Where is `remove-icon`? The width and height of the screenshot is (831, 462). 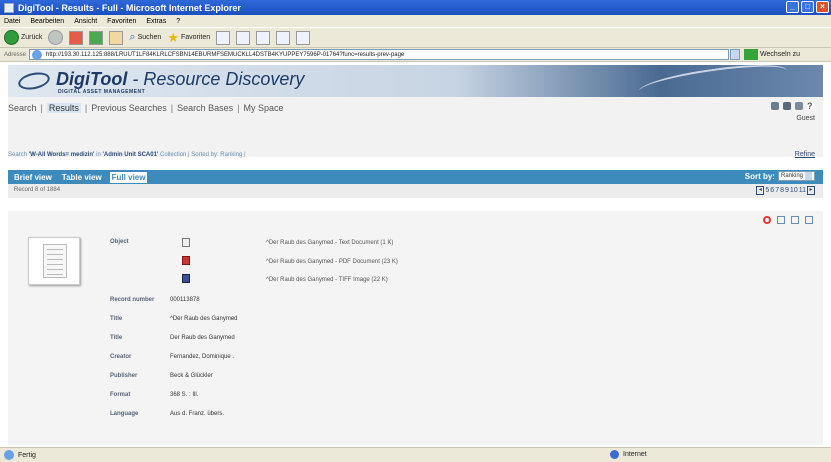
remove-icon is located at coordinates (767, 220).